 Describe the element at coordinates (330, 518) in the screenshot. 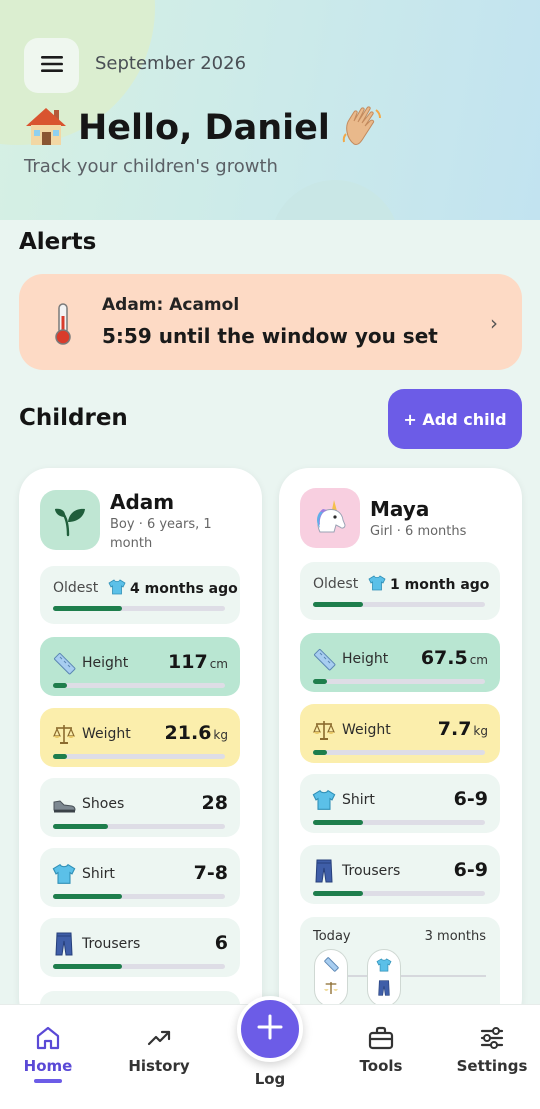

I see `unicorn-icon` at that location.